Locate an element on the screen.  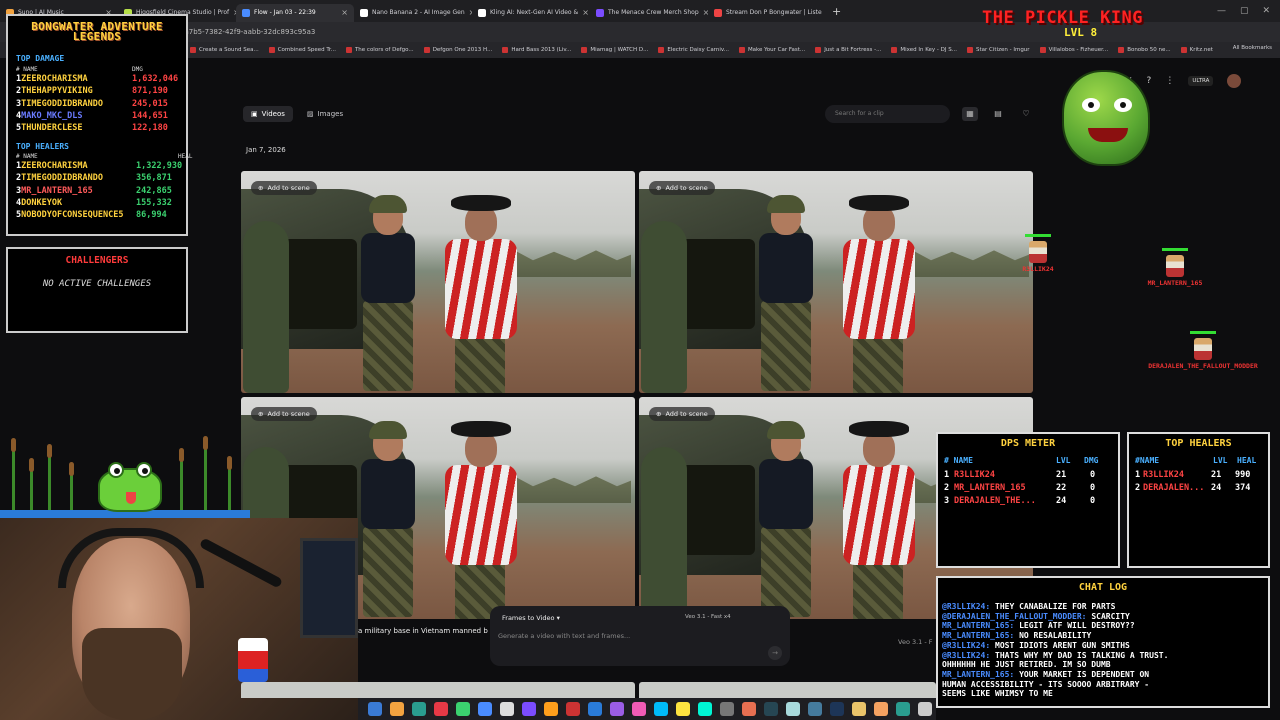
browser-tab: Kling AI: Next-Gen AI Video & × is located at coordinates (531, 13).